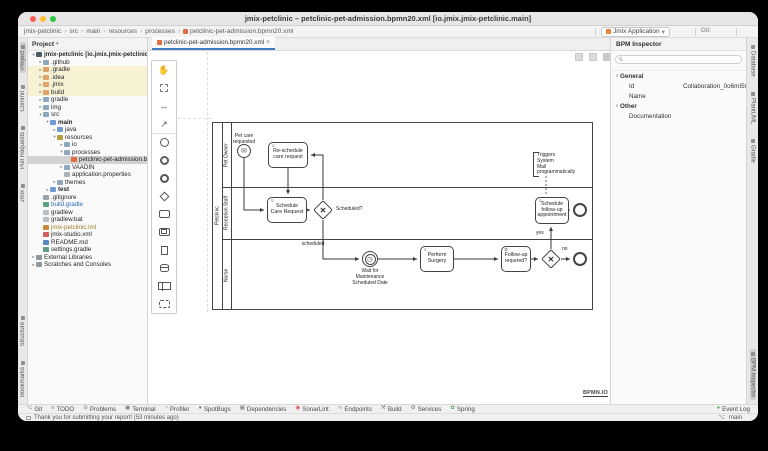  I want to click on tree-row: ▸ .idea, so click(87, 77).